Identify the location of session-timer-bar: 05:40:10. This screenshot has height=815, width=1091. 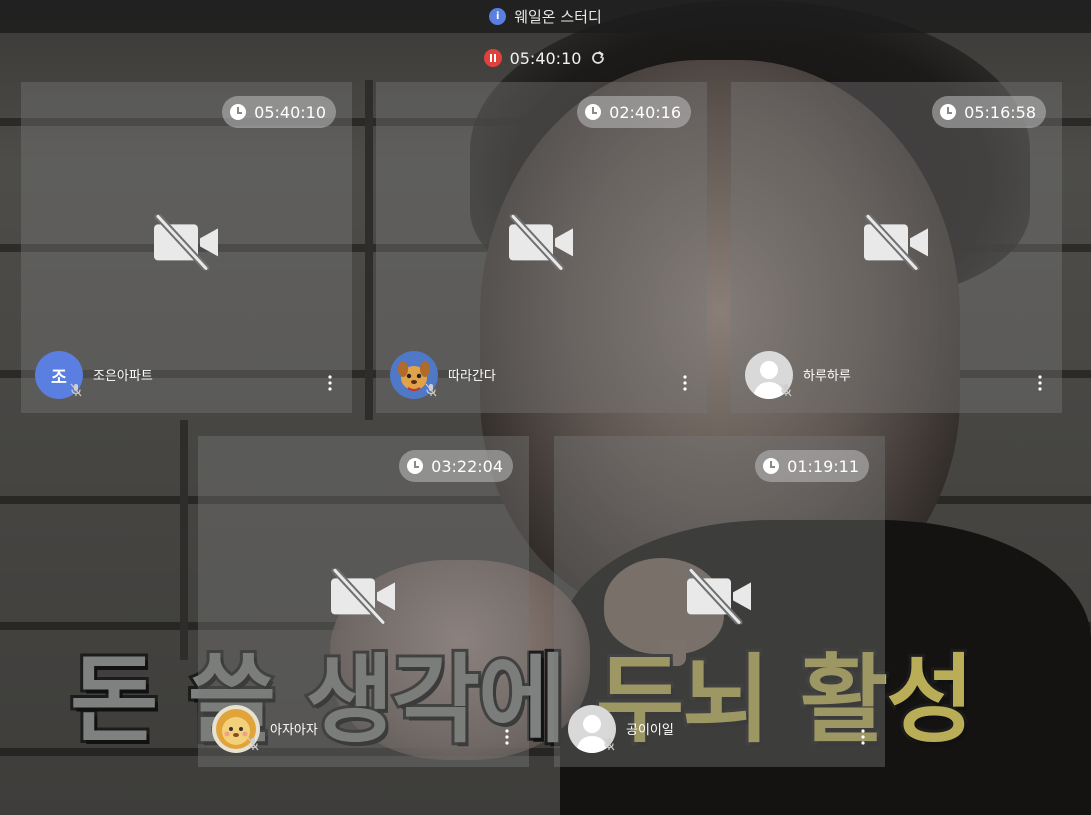
(545, 58).